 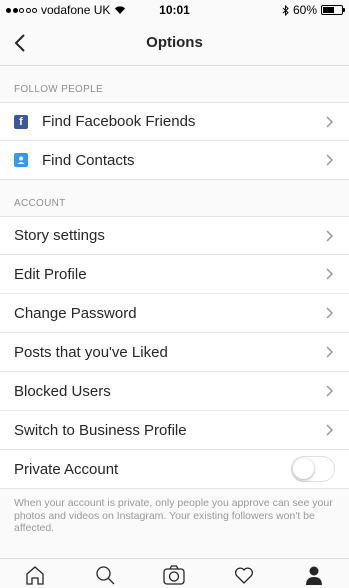 I want to click on row-label: Blocked Users, so click(x=62, y=391).